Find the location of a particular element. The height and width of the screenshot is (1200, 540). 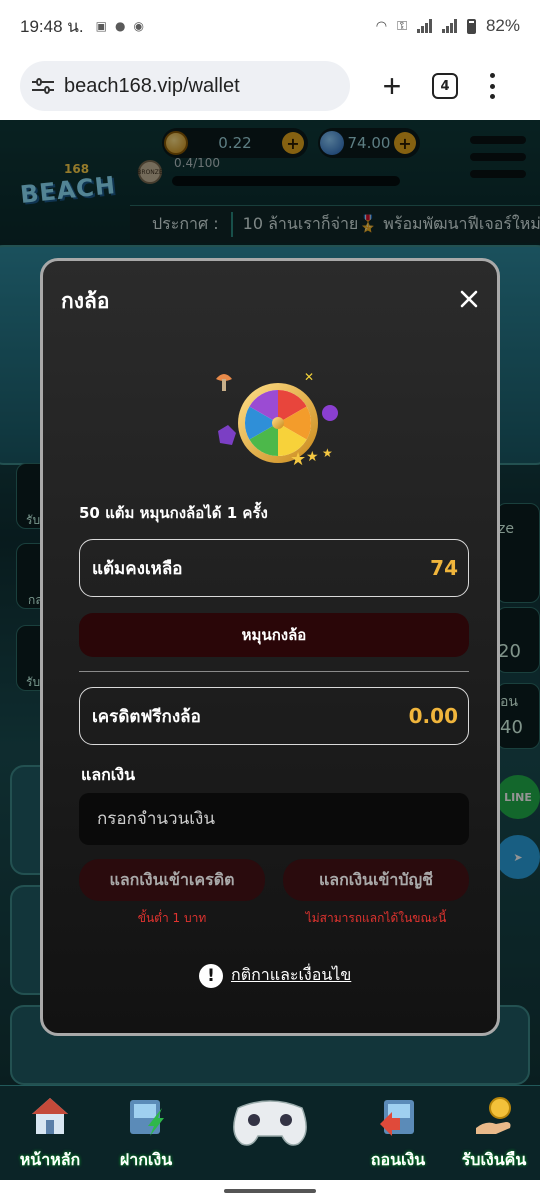

nav-home: หน้าหลัก is located at coordinates (50, 1133).